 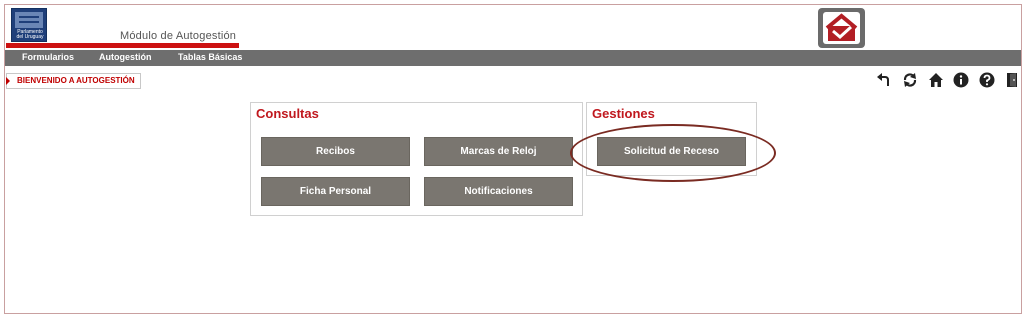 What do you see at coordinates (178, 36) in the screenshot?
I see `app-title: Módulo de Autogestión` at bounding box center [178, 36].